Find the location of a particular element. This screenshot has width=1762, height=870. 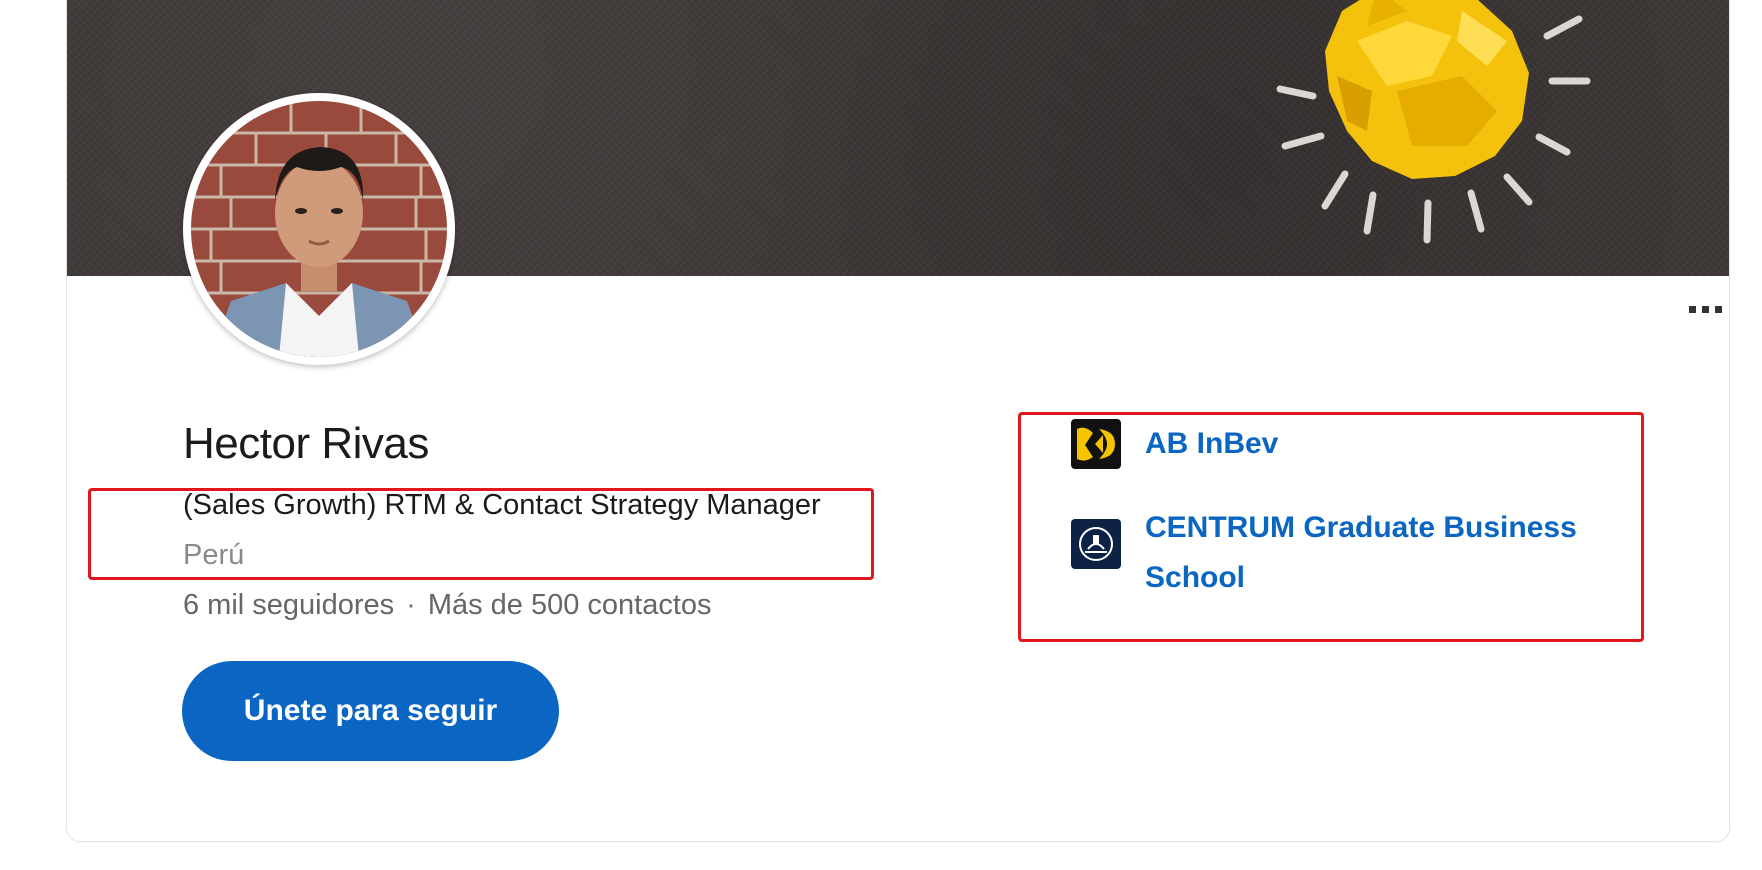

profile-stats: 6 mil seguidores · Más de 500 contactos is located at coordinates (447, 605).